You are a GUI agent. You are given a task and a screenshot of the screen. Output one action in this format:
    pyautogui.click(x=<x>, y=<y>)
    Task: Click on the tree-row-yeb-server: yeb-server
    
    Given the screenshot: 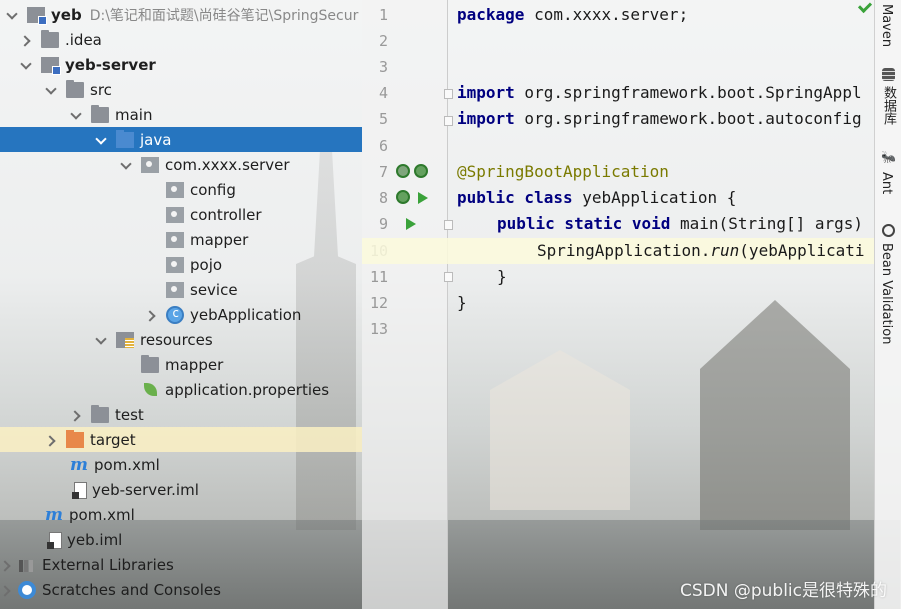 What is the action you would take?
    pyautogui.click(x=181, y=64)
    